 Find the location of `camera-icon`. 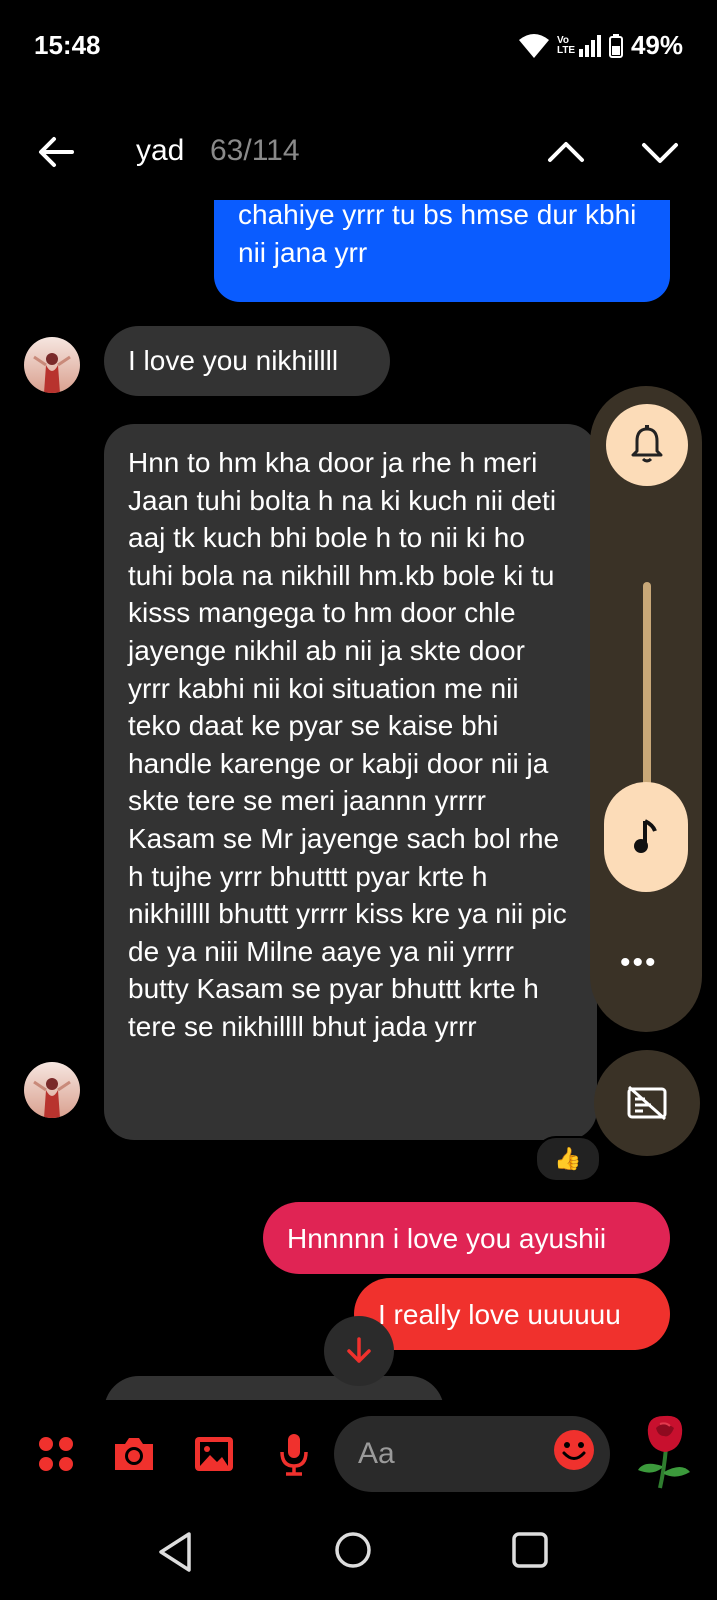

camera-icon is located at coordinates (134, 1454).